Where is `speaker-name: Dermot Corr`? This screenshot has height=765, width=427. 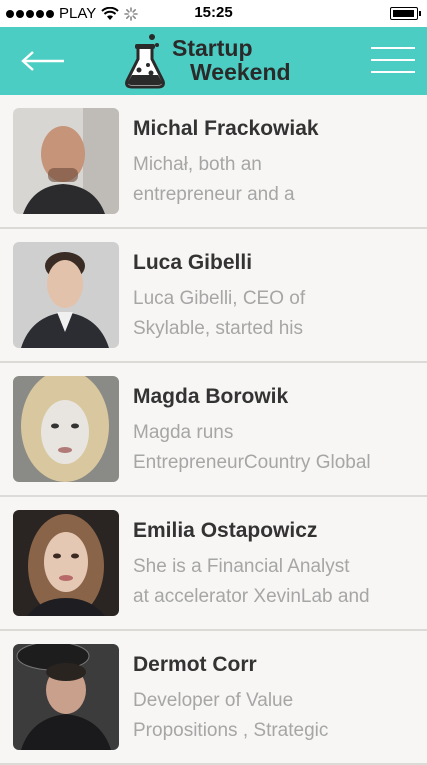 speaker-name: Dermot Corr is located at coordinates (195, 664).